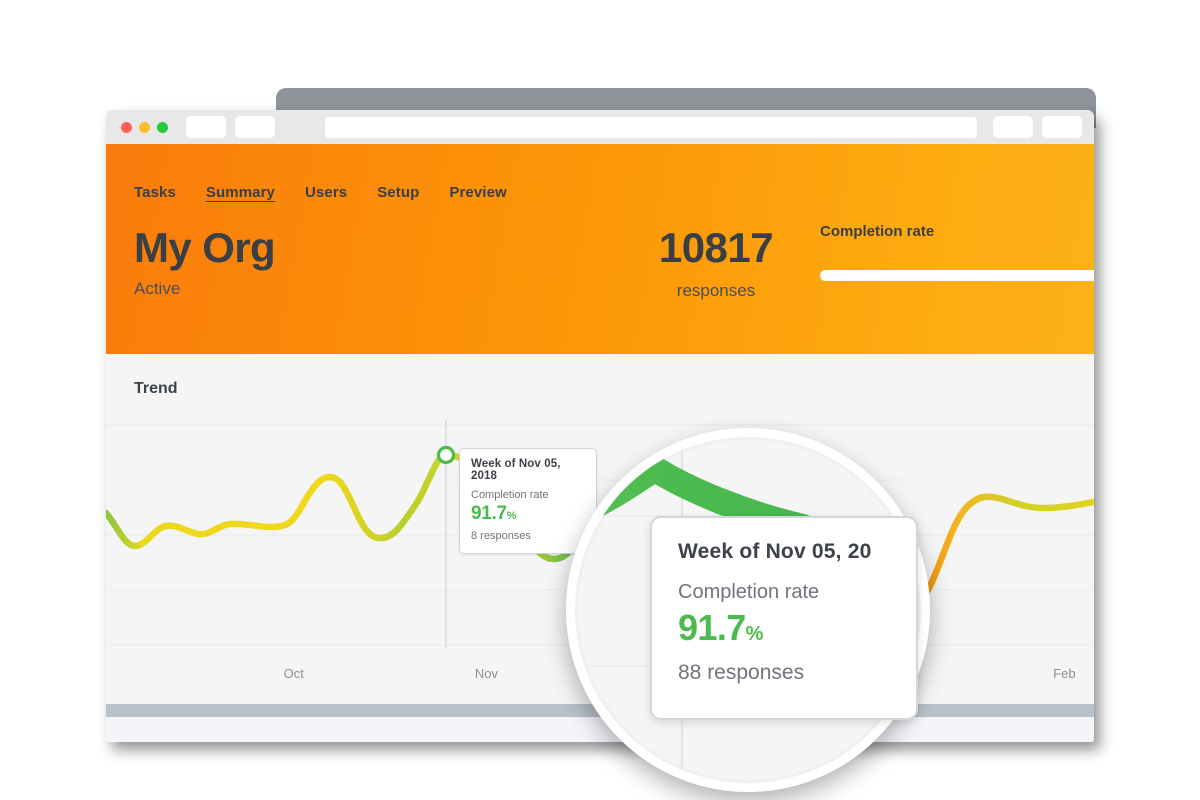 This screenshot has height=800, width=1200. I want to click on chart-highlight-point, so click(446, 455).